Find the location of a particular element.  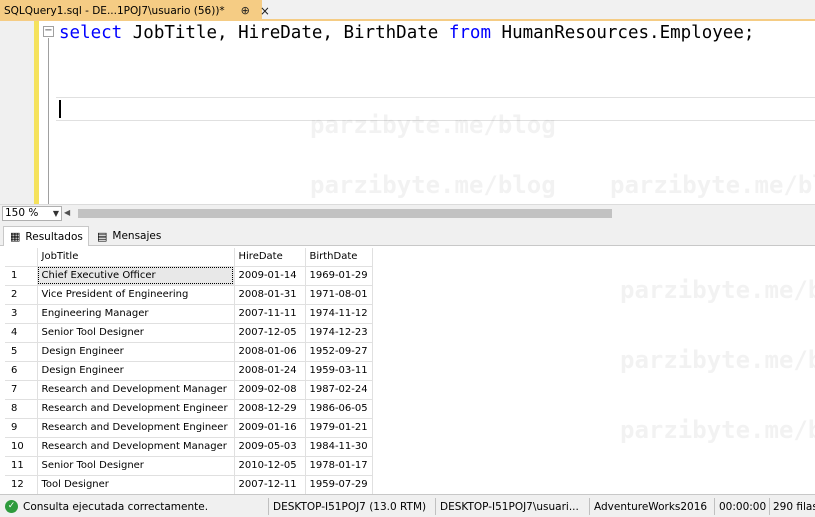

cell-birthdate: 1979-01-21 is located at coordinates (339, 428).